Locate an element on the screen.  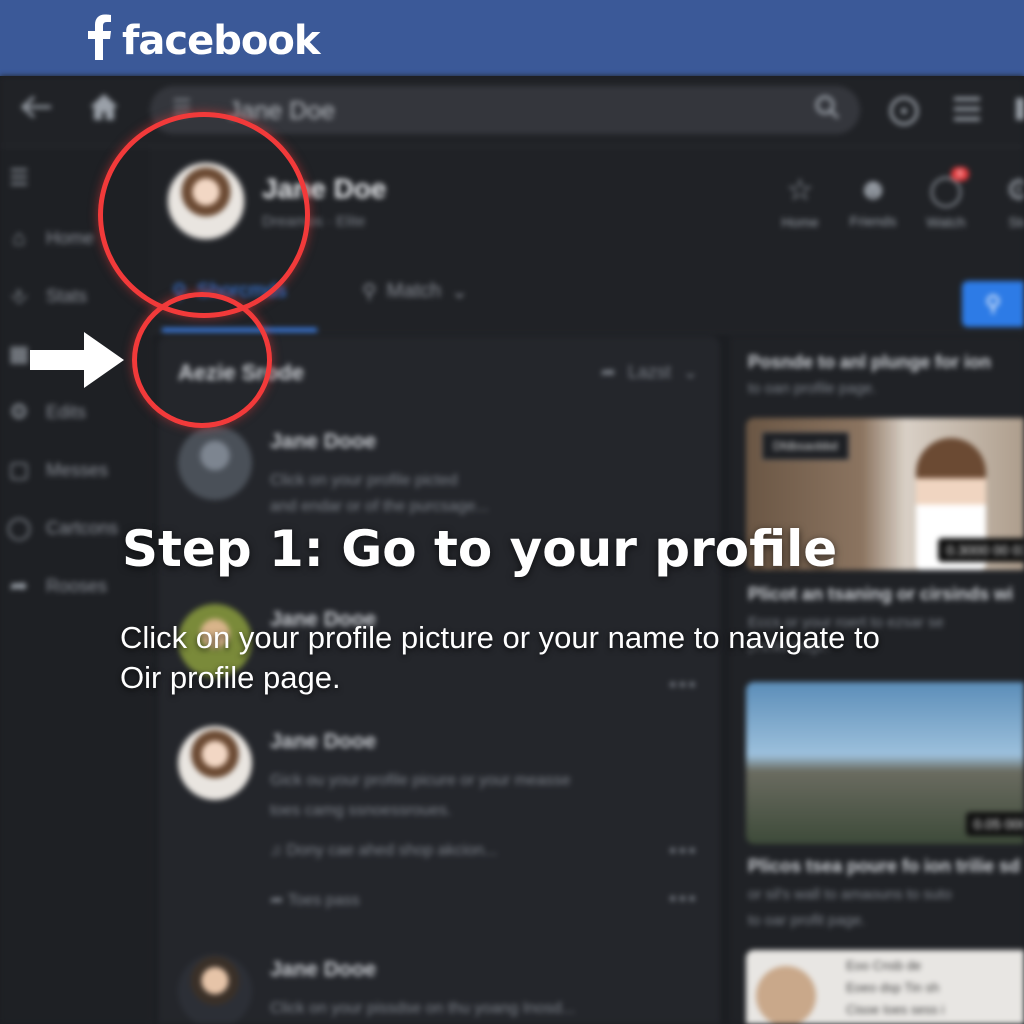
sidebar-item-label: Cartcons is located at coordinates (82, 527).